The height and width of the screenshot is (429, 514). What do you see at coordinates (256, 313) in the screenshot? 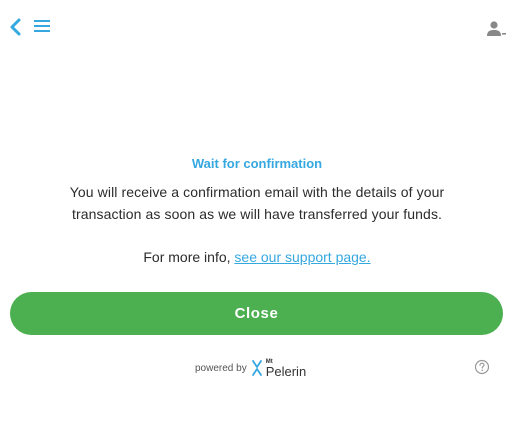
I see `close-button: Close` at bounding box center [256, 313].